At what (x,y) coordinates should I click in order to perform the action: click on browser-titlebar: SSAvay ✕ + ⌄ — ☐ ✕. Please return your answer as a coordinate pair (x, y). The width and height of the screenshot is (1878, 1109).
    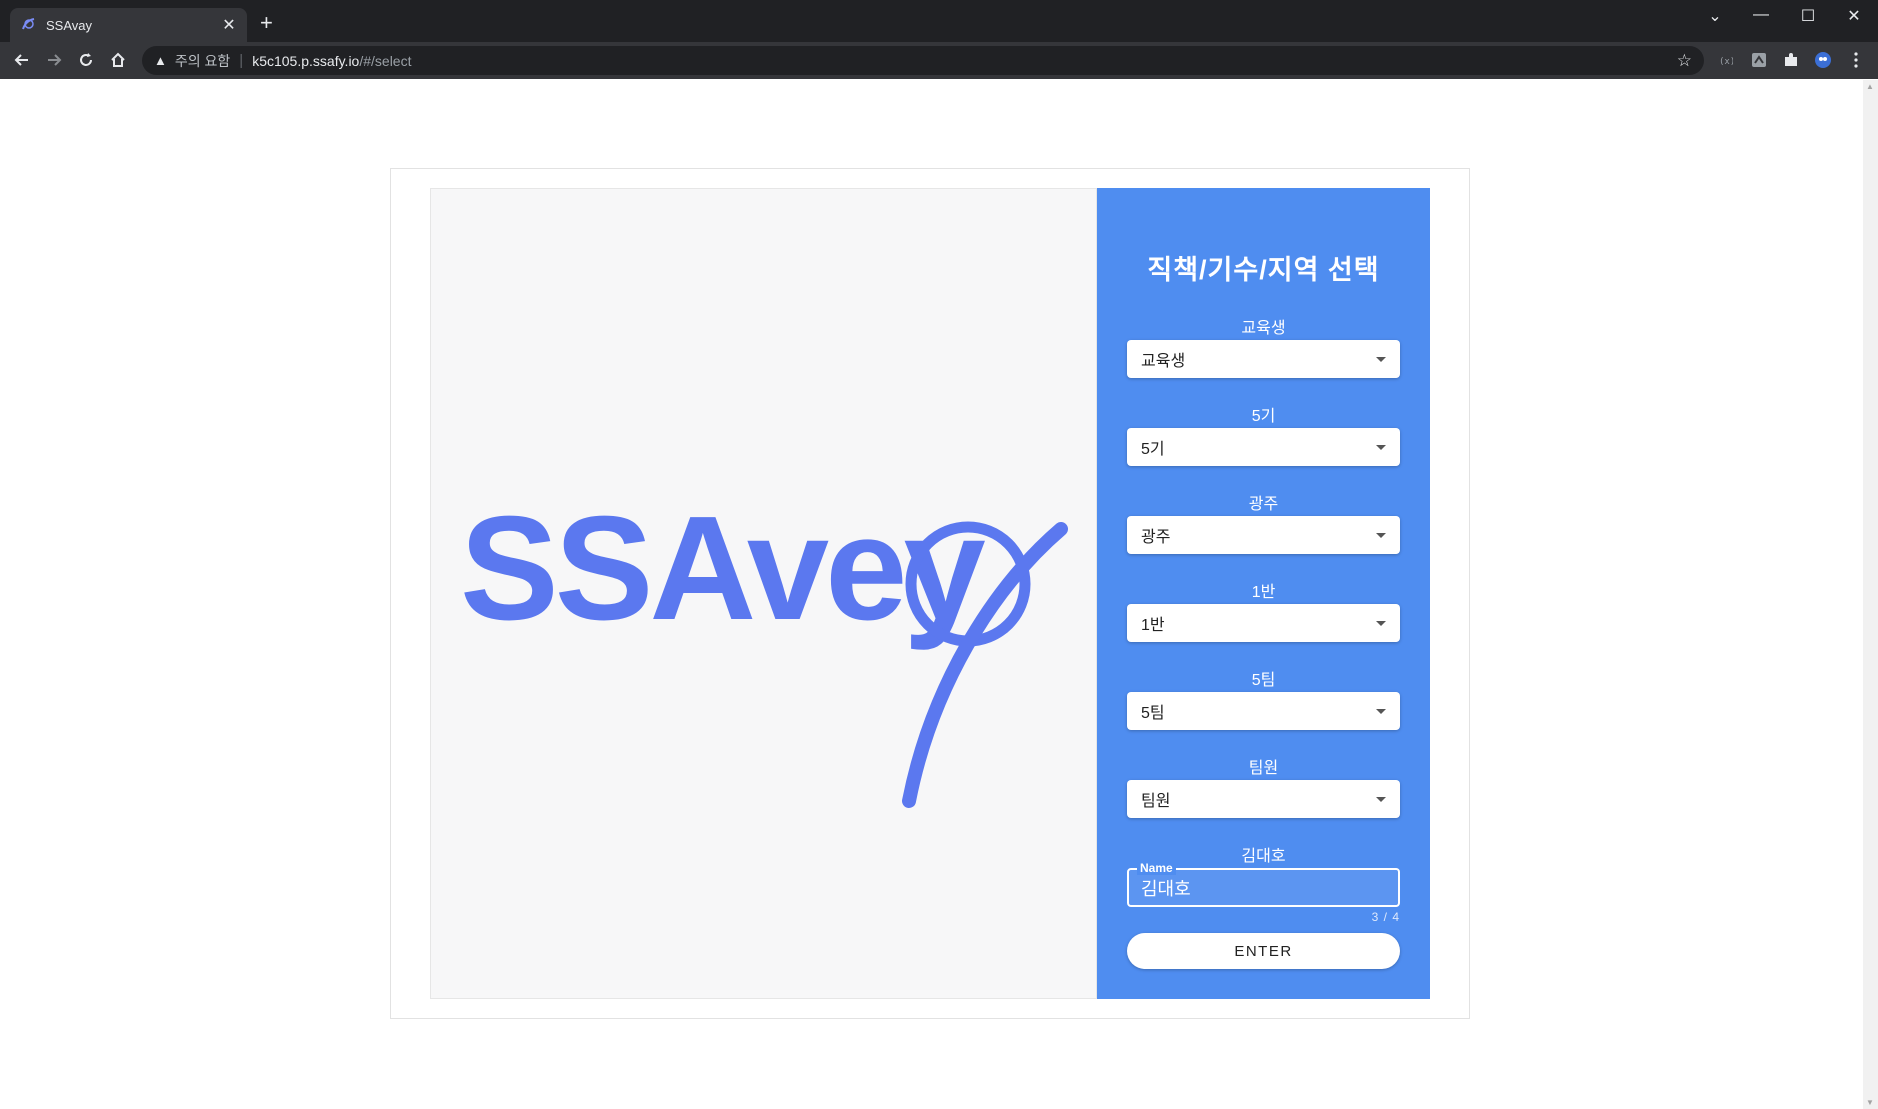
    Looking at the image, I should click on (939, 21).